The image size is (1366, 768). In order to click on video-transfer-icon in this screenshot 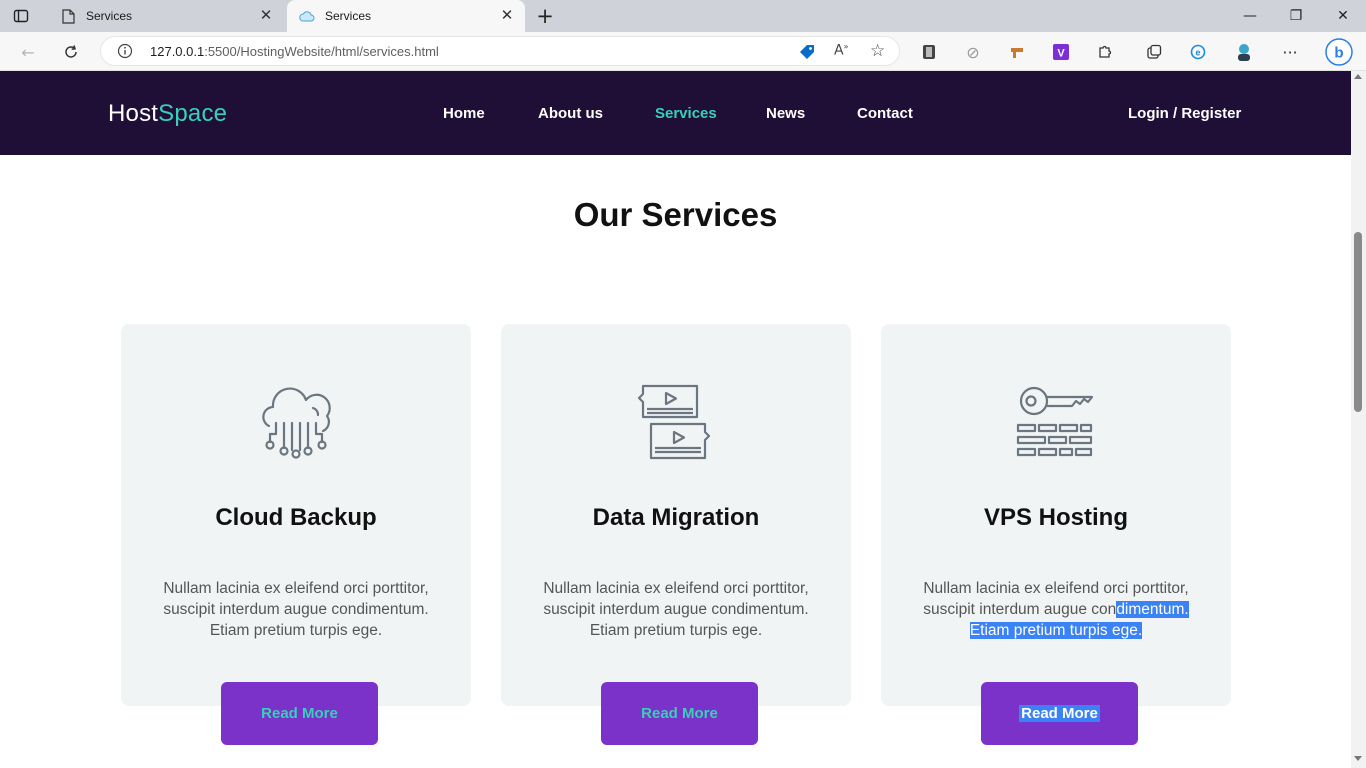, I will do `click(676, 423)`.